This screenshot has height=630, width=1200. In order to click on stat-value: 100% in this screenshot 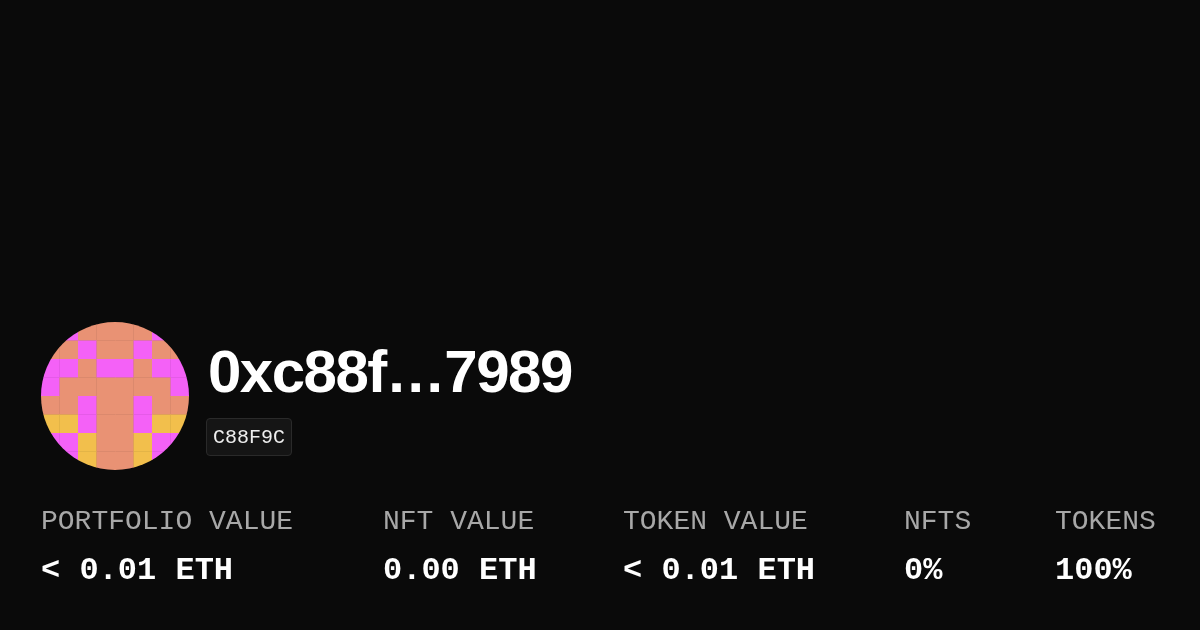, I will do `click(1094, 571)`.